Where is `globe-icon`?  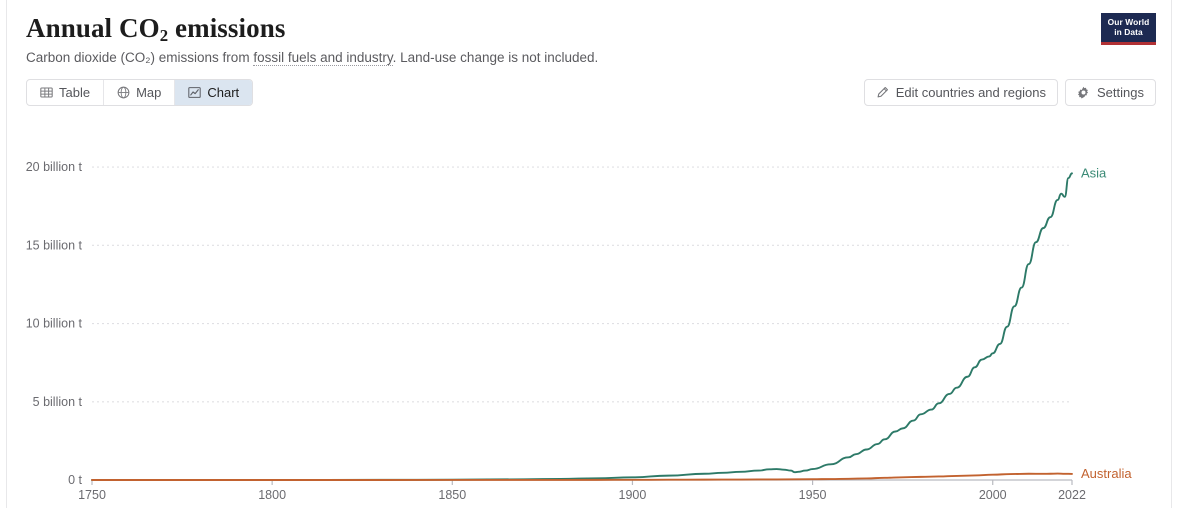 globe-icon is located at coordinates (123, 92).